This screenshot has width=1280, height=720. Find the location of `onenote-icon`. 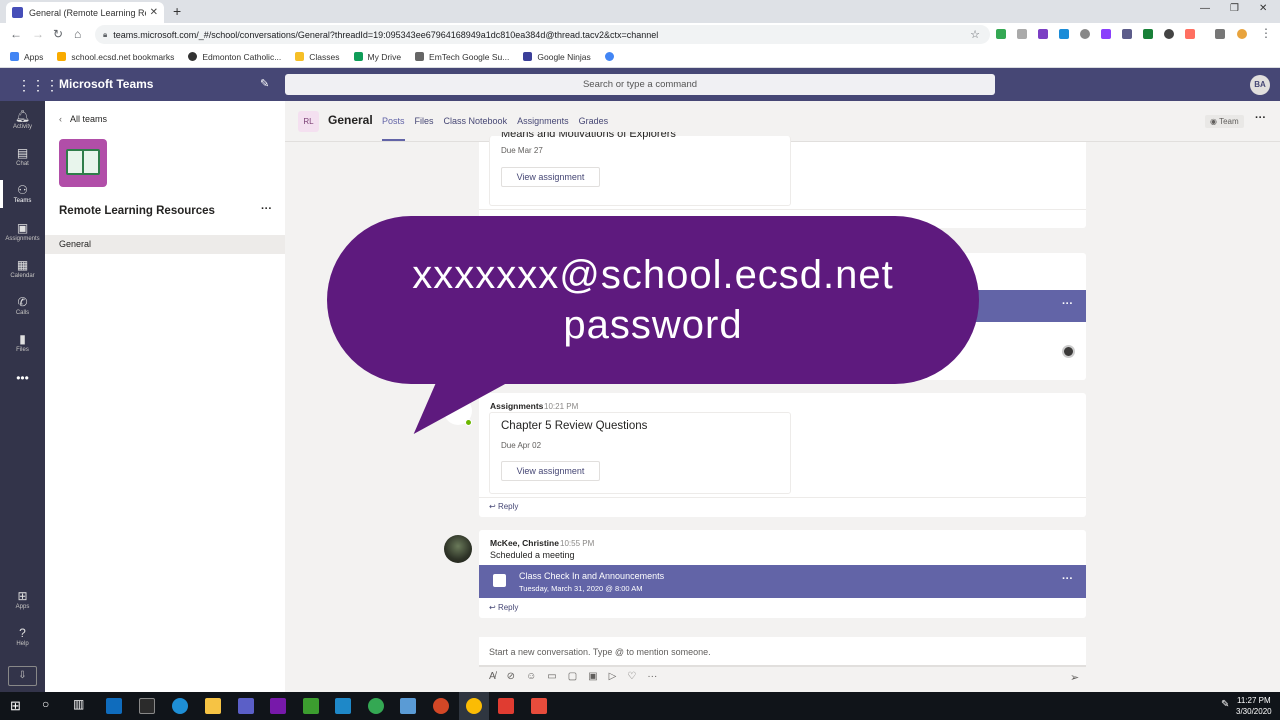

onenote-icon is located at coordinates (278, 706).